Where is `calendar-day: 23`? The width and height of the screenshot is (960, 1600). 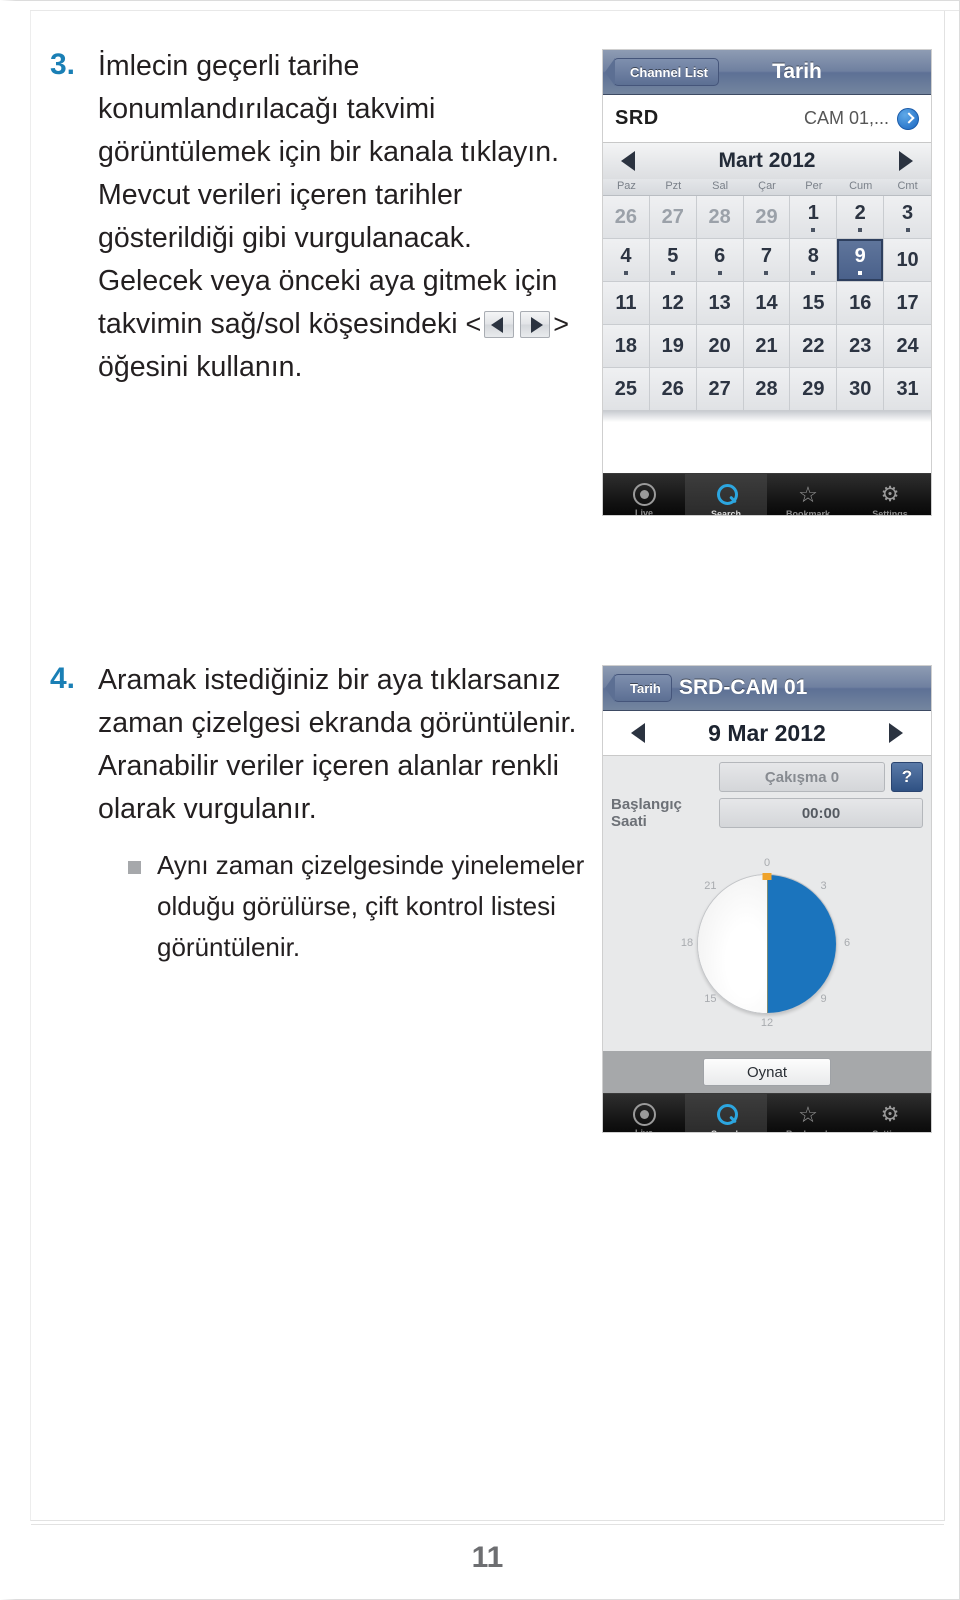
calendar-day: 23 is located at coordinates (861, 346).